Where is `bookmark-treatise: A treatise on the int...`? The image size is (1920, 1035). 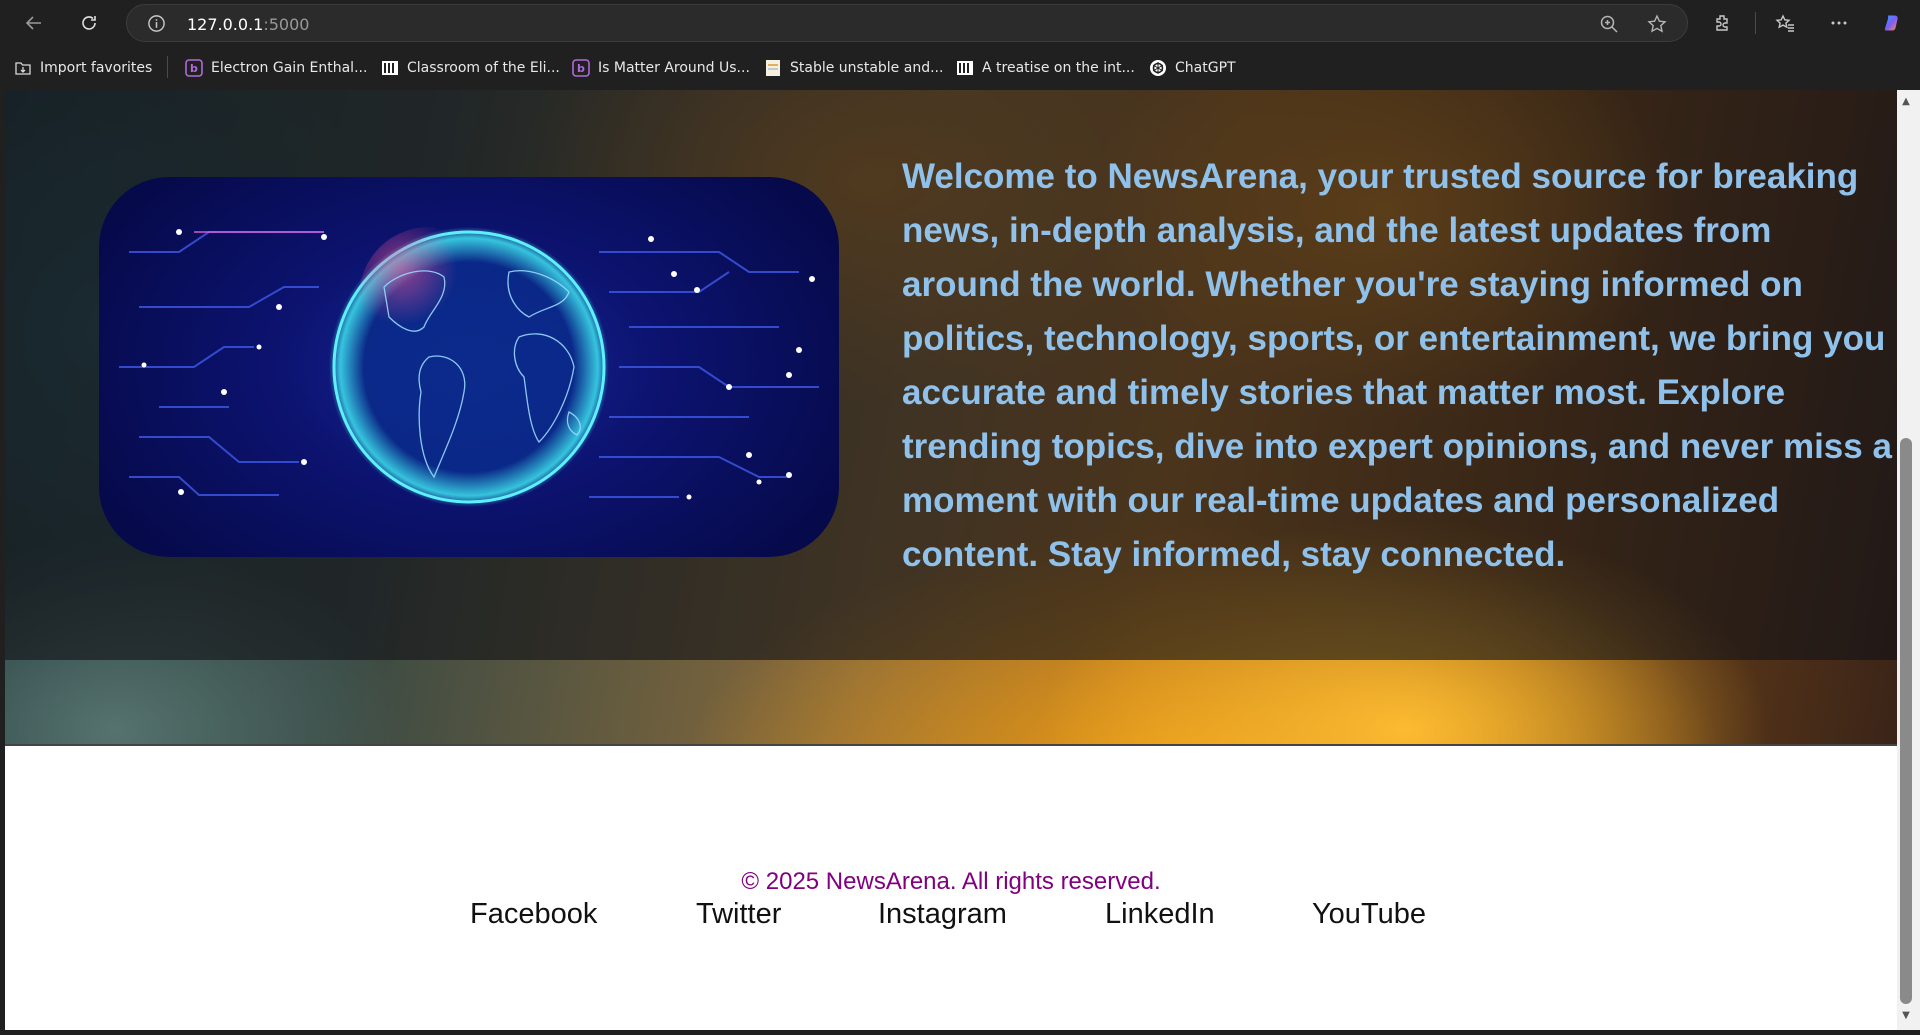
bookmark-treatise: A treatise on the int... is located at coordinates (1045, 68).